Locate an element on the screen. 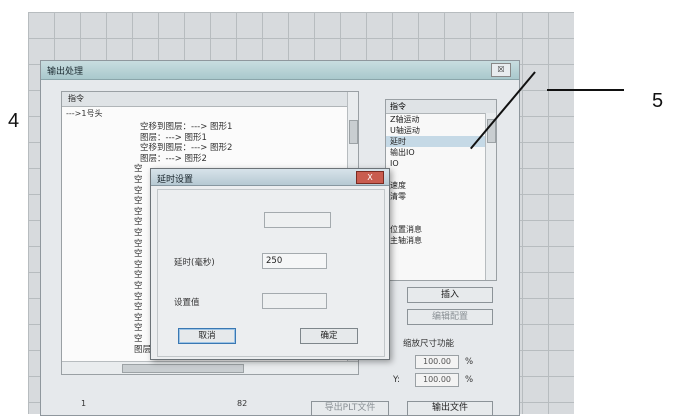 The width and height of the screenshot is (678, 416). command-item: Z轴运动 is located at coordinates (441, 119).